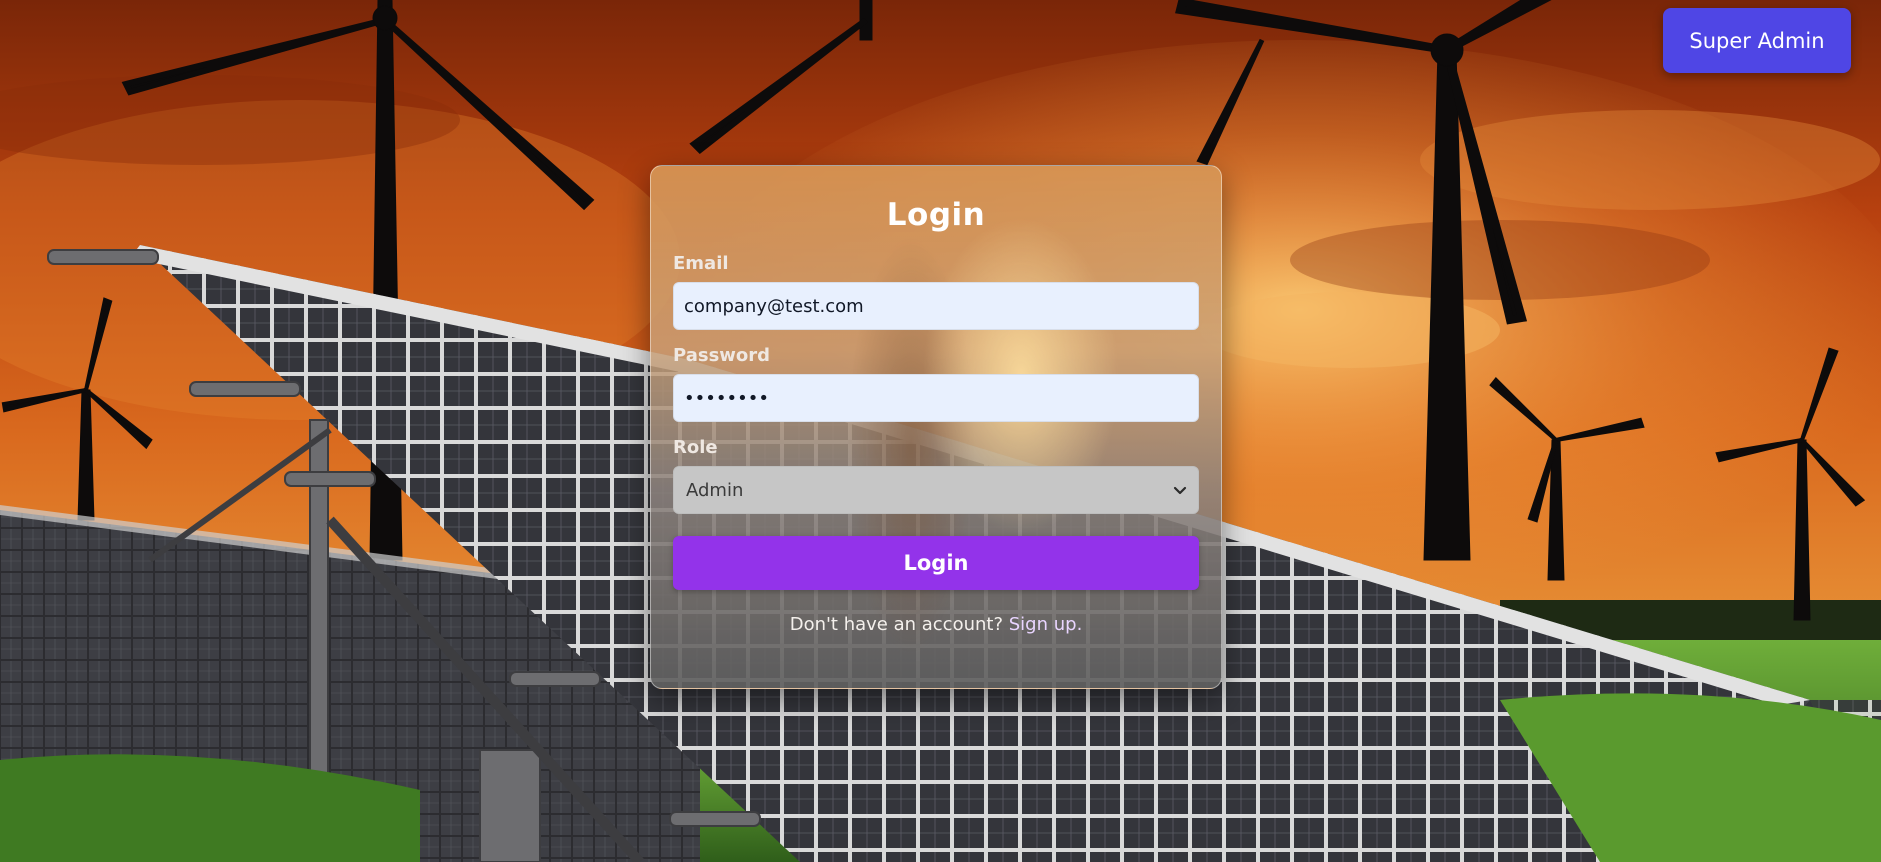  Describe the element at coordinates (899, 624) in the screenshot. I see `signup-prompt-text: Don't have an account?` at that location.